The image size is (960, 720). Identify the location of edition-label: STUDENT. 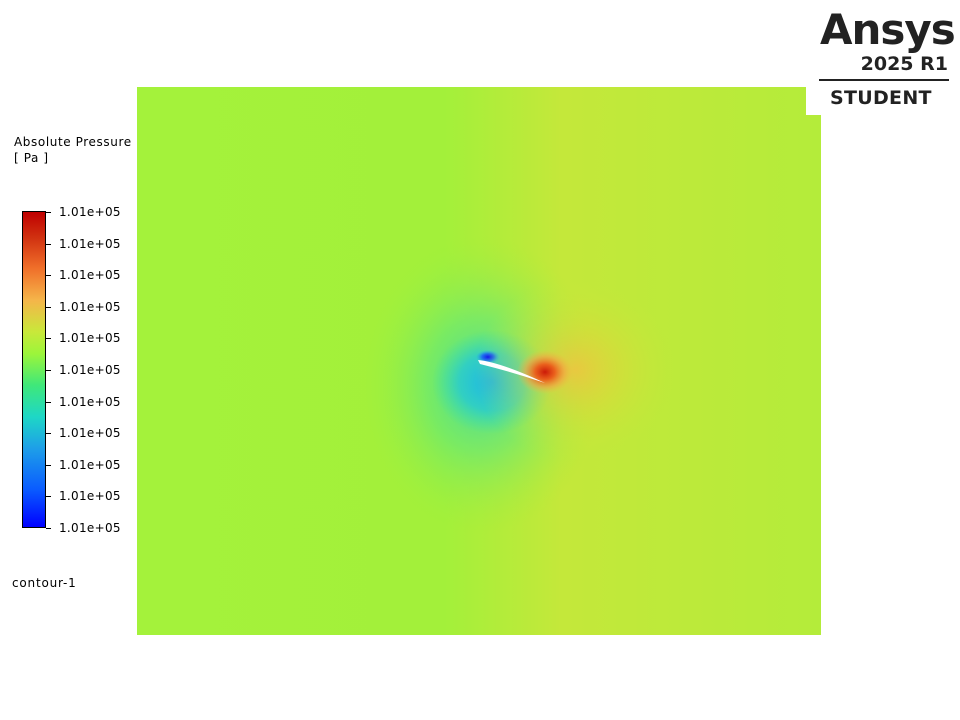
(881, 98).